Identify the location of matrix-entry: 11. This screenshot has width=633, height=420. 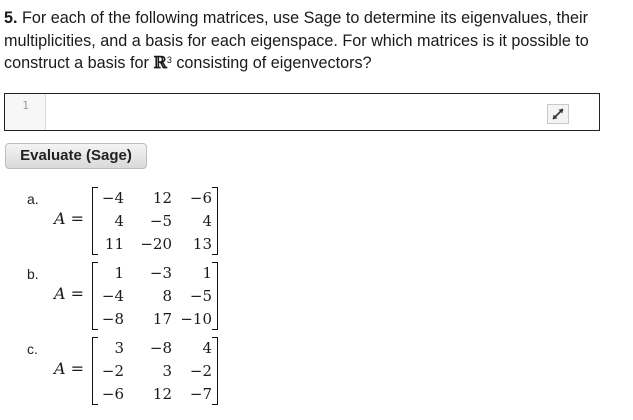
(114, 244).